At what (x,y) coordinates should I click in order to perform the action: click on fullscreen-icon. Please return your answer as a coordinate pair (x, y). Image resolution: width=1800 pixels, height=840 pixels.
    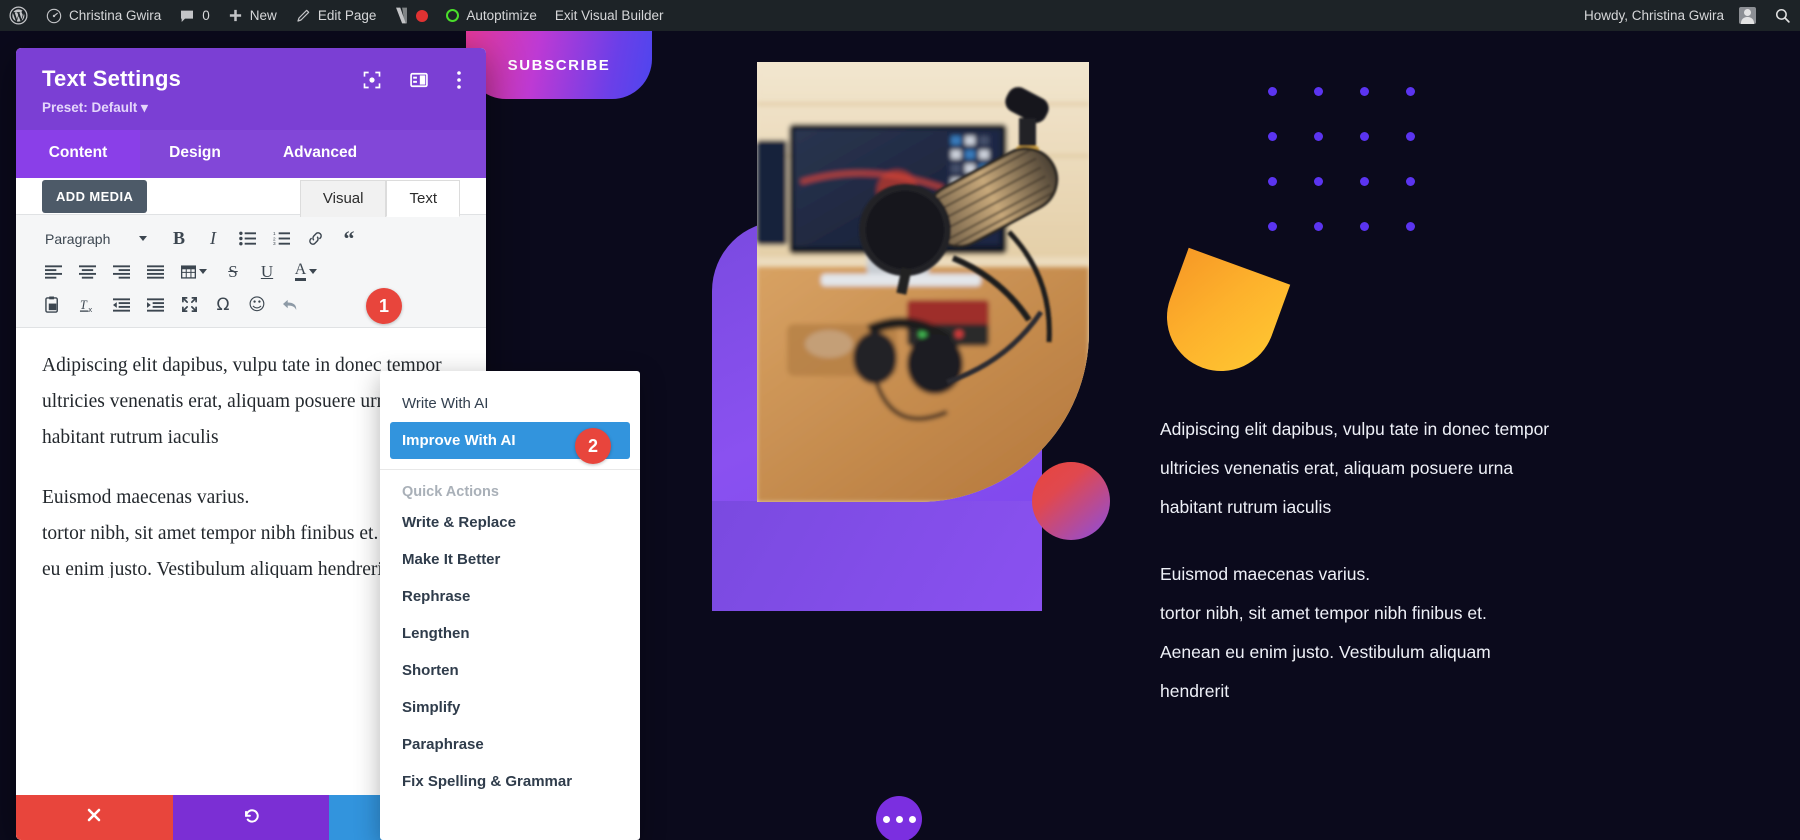
    Looking at the image, I should click on (189, 305).